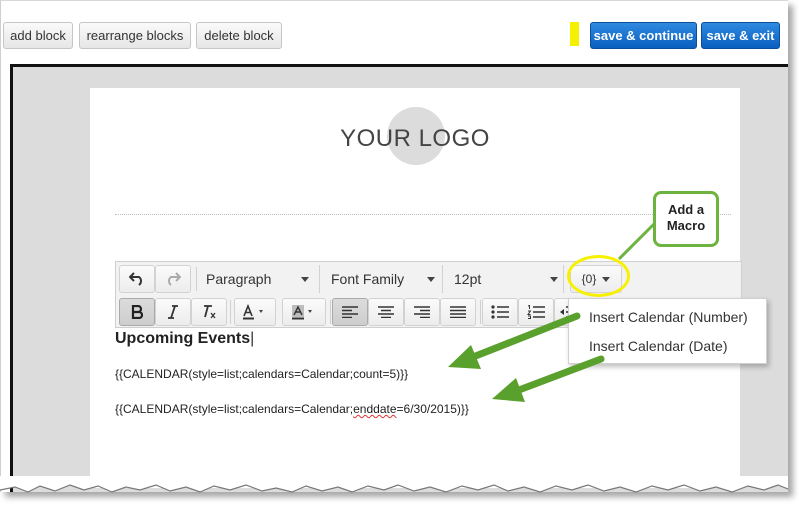 The image size is (799, 506). Describe the element at coordinates (394, 484) in the screenshot. I see `torn-edge` at that location.